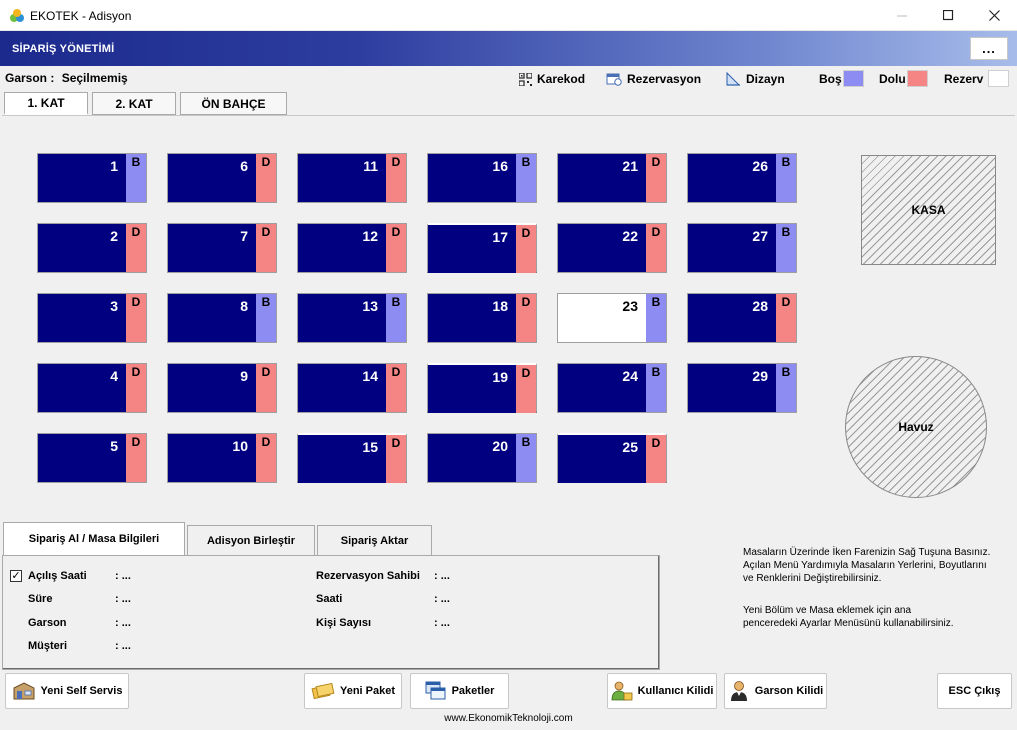 The image size is (1017, 730). Describe the element at coordinates (612, 318) in the screenshot. I see `table-23: 23 B` at that location.